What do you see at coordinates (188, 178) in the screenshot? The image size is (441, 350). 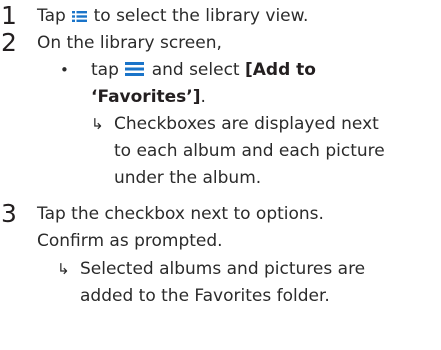 I see `result-line: under the album.` at bounding box center [188, 178].